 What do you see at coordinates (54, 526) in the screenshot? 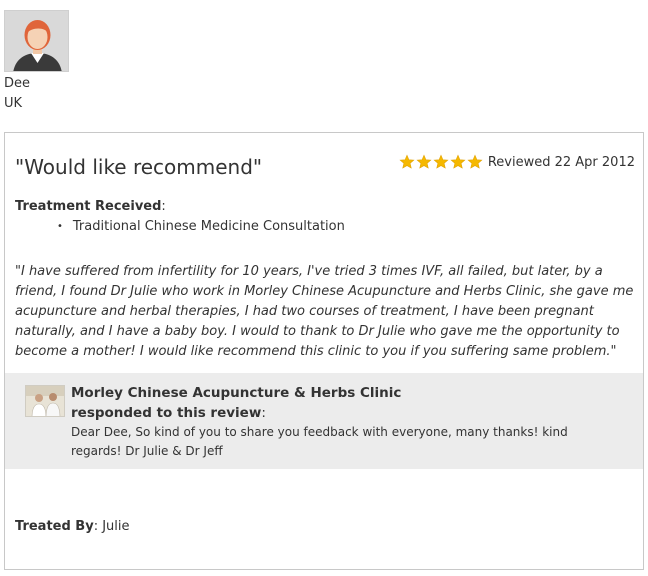
I see `treated-by-label: Treated By` at bounding box center [54, 526].